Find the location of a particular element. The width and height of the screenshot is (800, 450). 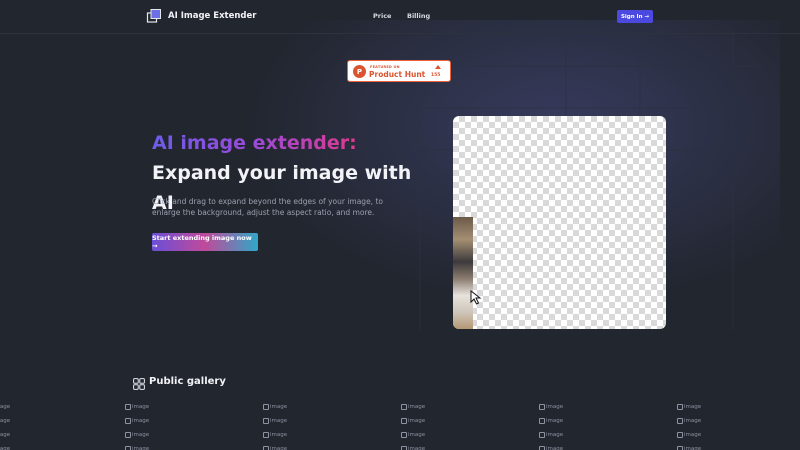

extend-canvas is located at coordinates (559, 222).